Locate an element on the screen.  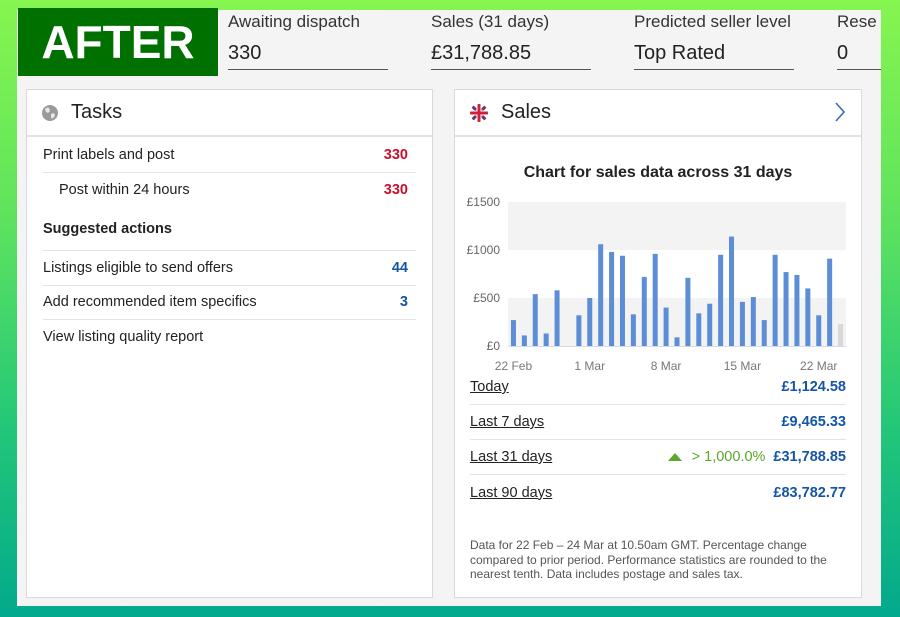
task-label: Add recommended item specifics is located at coordinates (150, 302).